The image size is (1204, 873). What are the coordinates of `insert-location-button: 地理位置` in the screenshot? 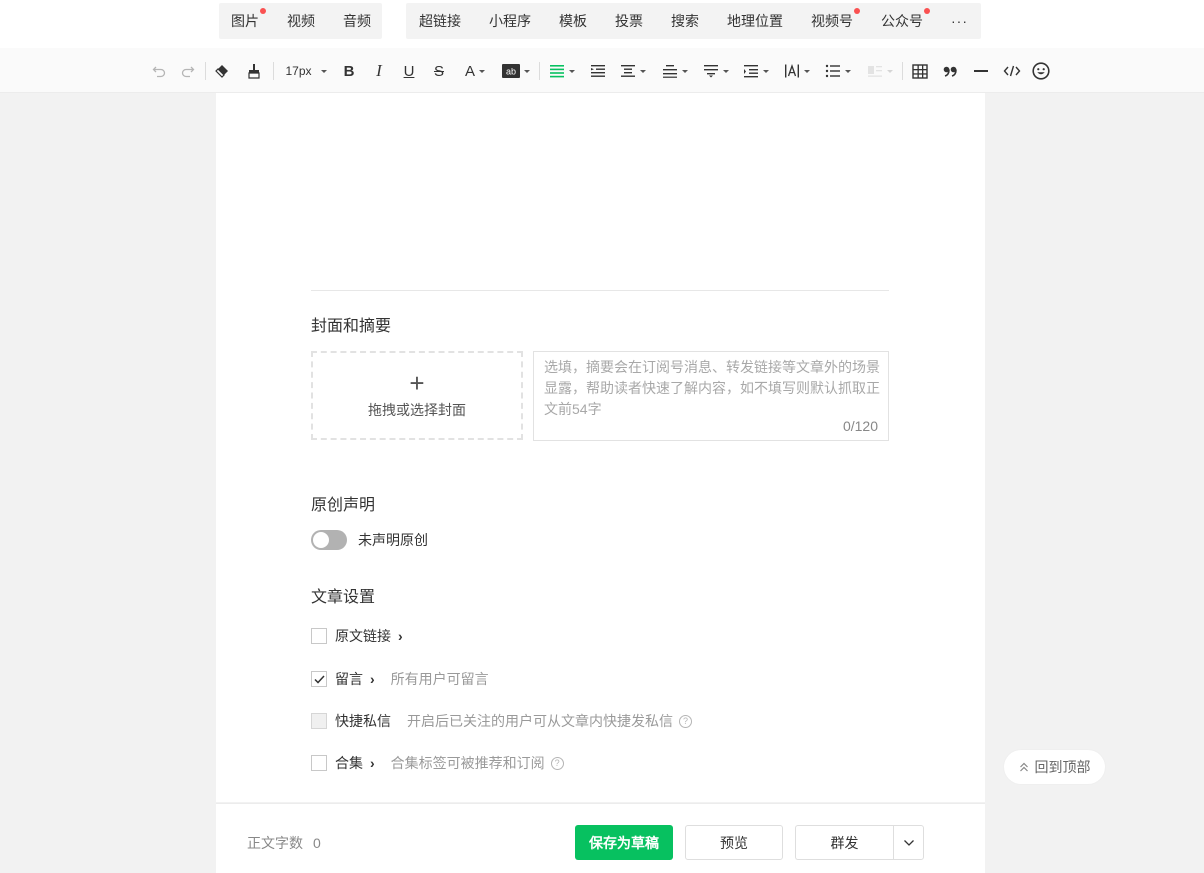 It's located at (755, 21).